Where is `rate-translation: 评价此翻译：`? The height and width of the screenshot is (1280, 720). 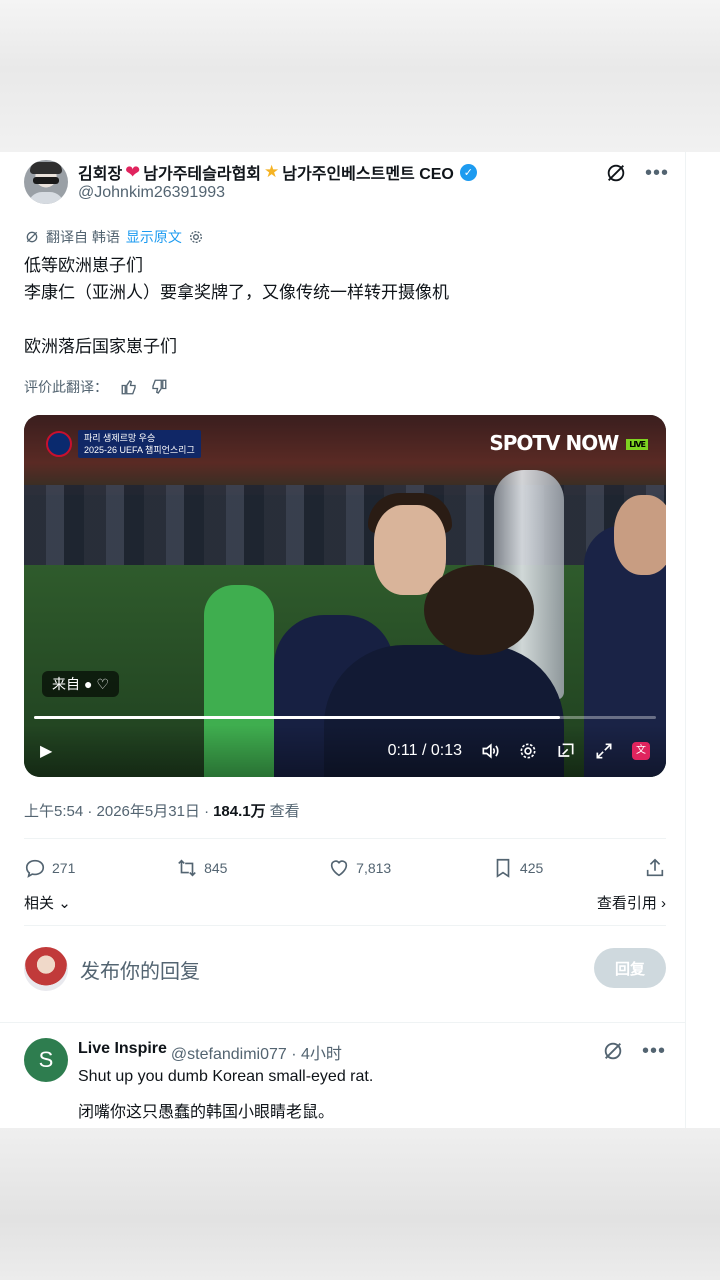 rate-translation: 评价此翻译： is located at coordinates (96, 387).